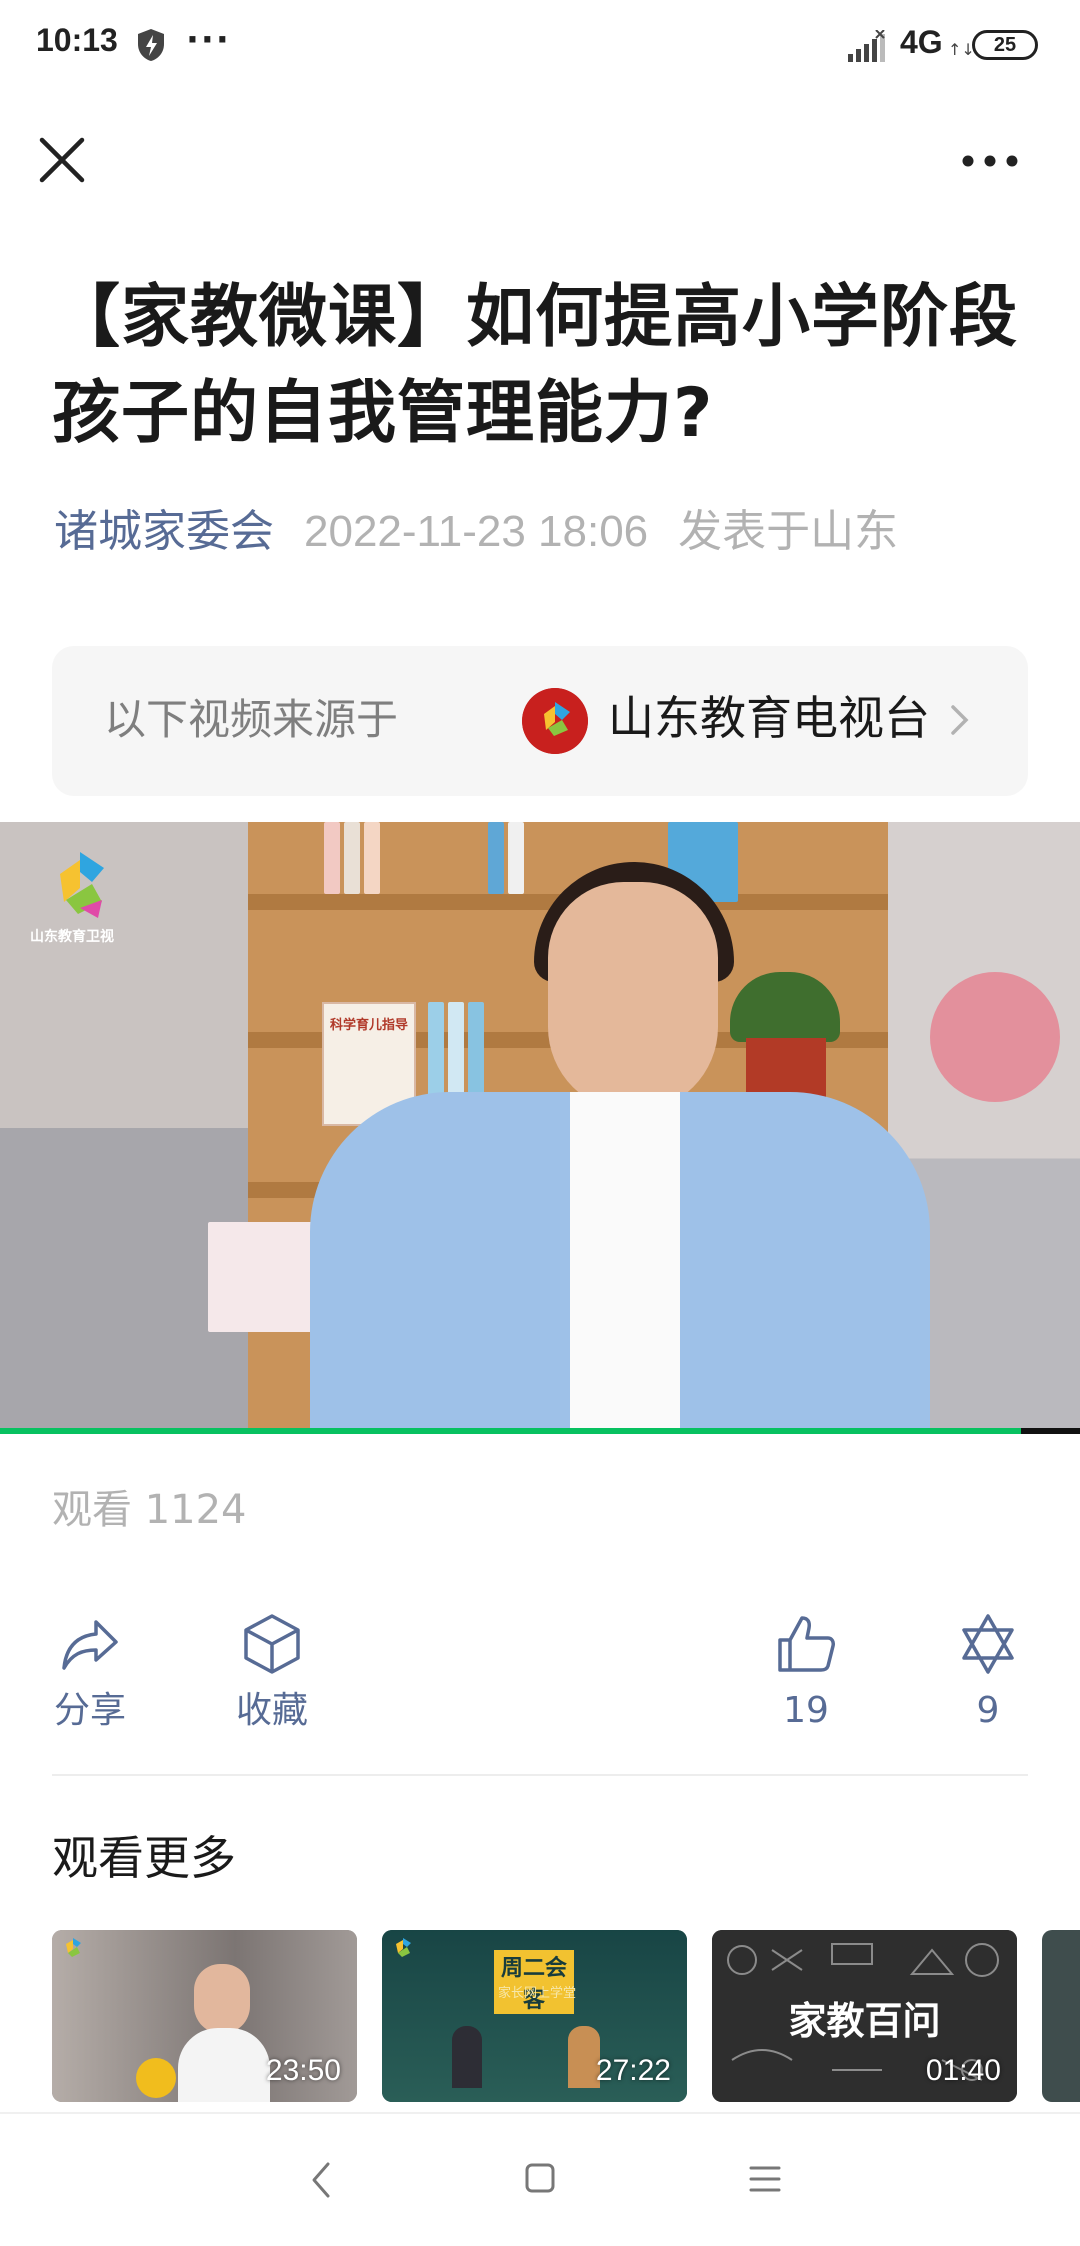  Describe the element at coordinates (90, 1677) in the screenshot. I see `share-button: 分享` at that location.